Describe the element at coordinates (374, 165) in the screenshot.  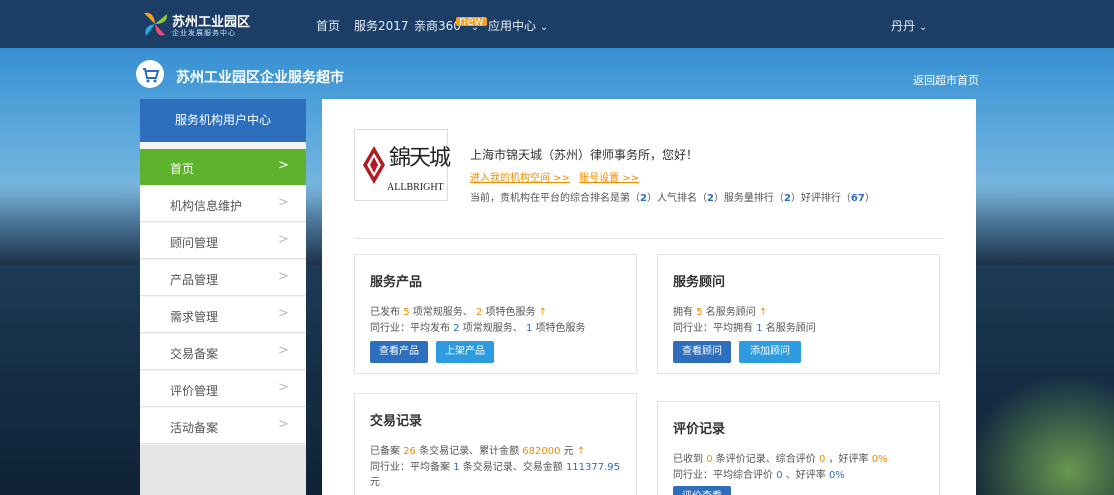
I see `diamond-logo-icon` at that location.